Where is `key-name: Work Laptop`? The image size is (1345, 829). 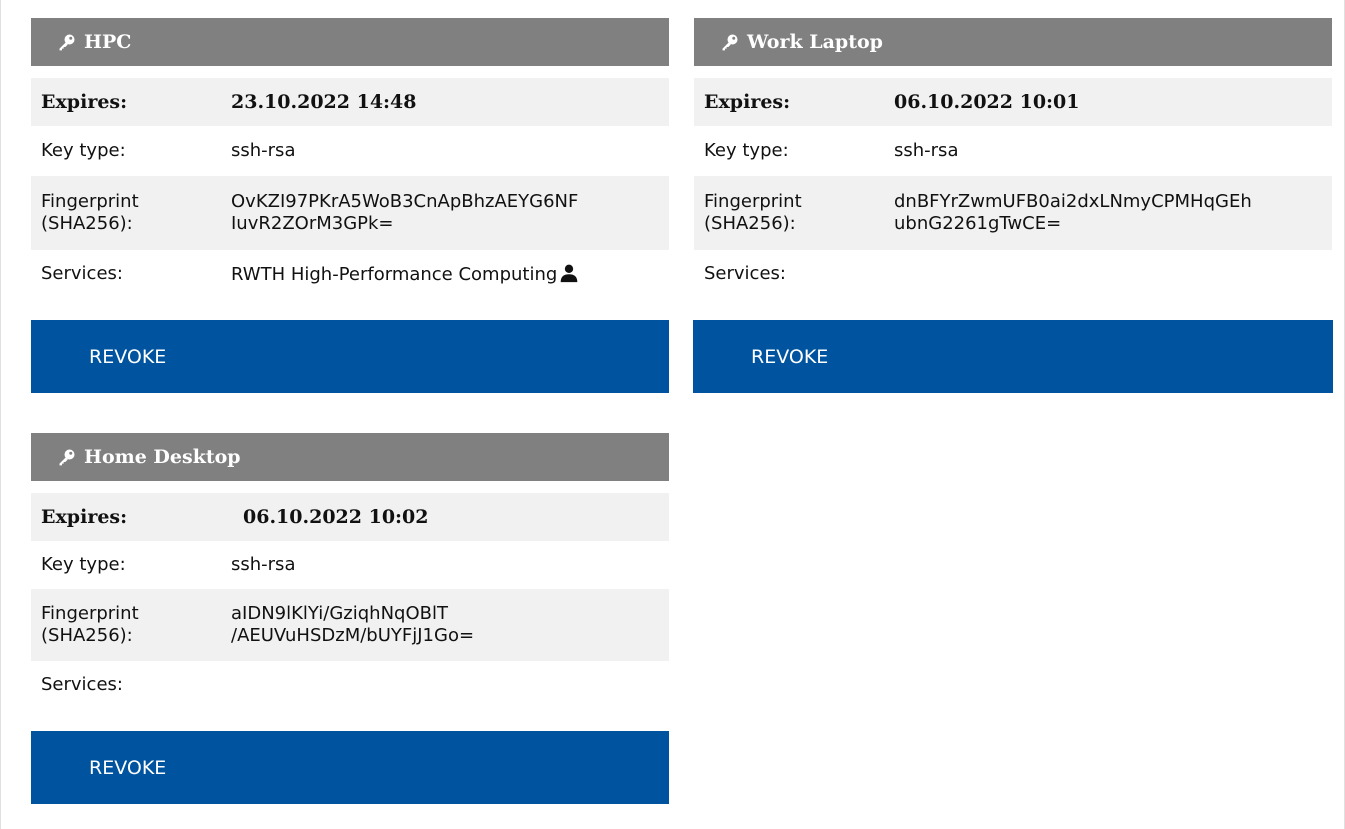 key-name: Work Laptop is located at coordinates (815, 42).